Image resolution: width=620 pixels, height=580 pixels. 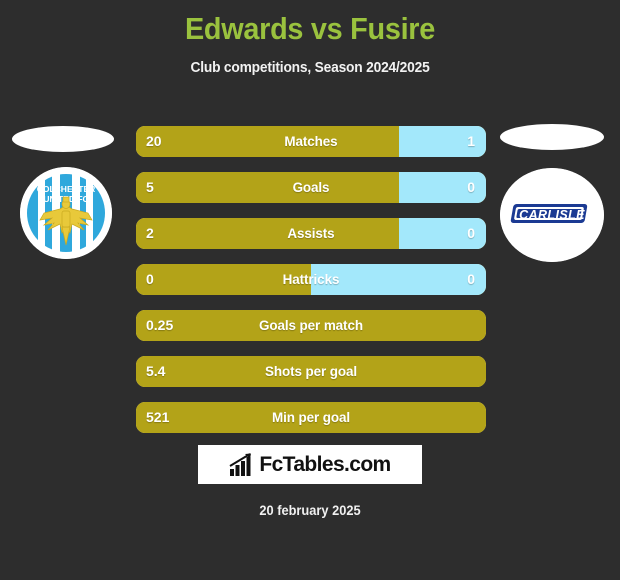 I want to click on stat-label: Shots per goal, so click(x=311, y=371).